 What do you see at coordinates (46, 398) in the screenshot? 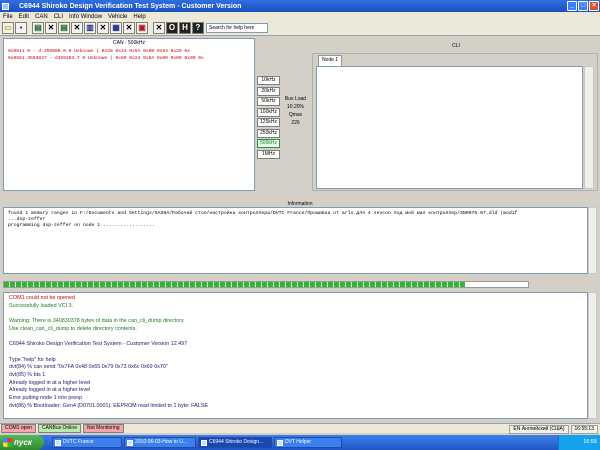
I see `console-line: Error putting node 1 into preop` at bounding box center [46, 398].